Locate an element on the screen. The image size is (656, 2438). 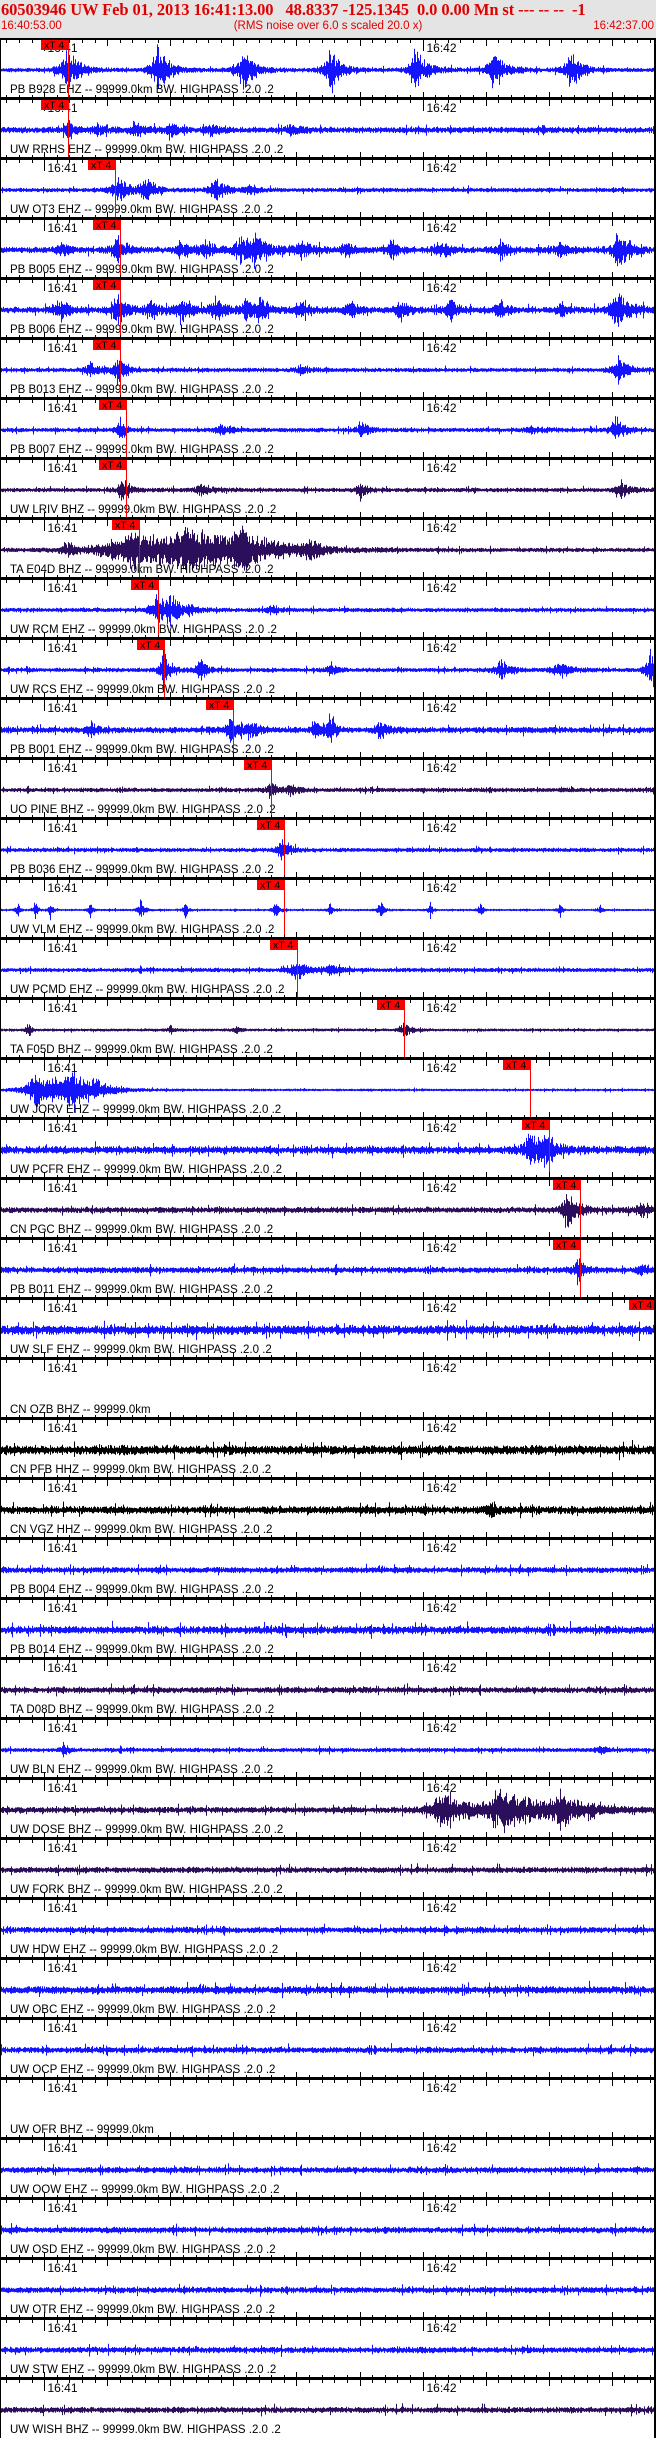
trace-panel: CN OZB BHZ -- 99999.0km 16:41 16:42 is located at coordinates (328, 1384).